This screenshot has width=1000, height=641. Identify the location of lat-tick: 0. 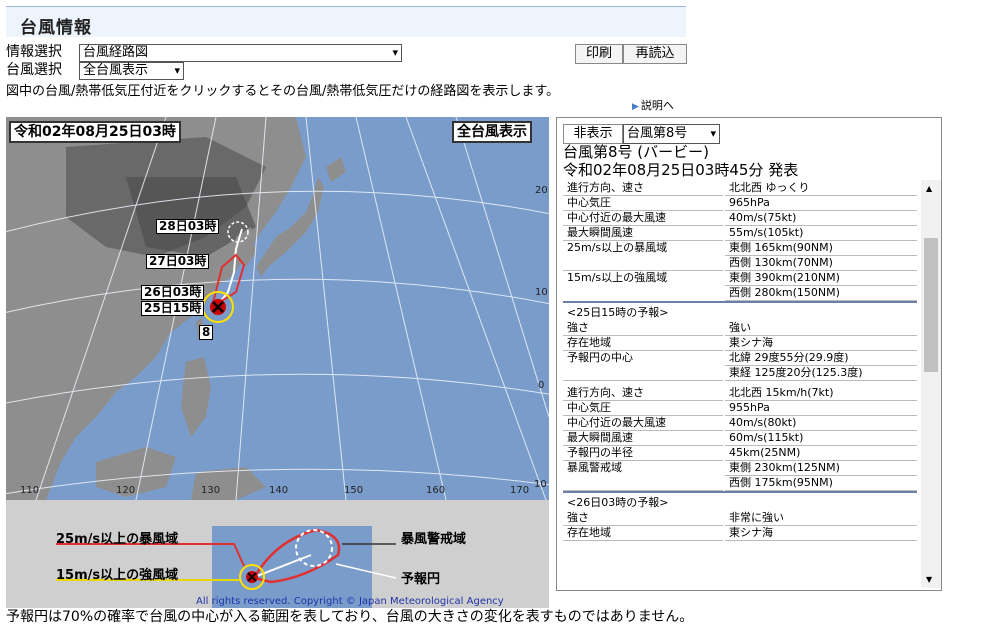
(541, 385).